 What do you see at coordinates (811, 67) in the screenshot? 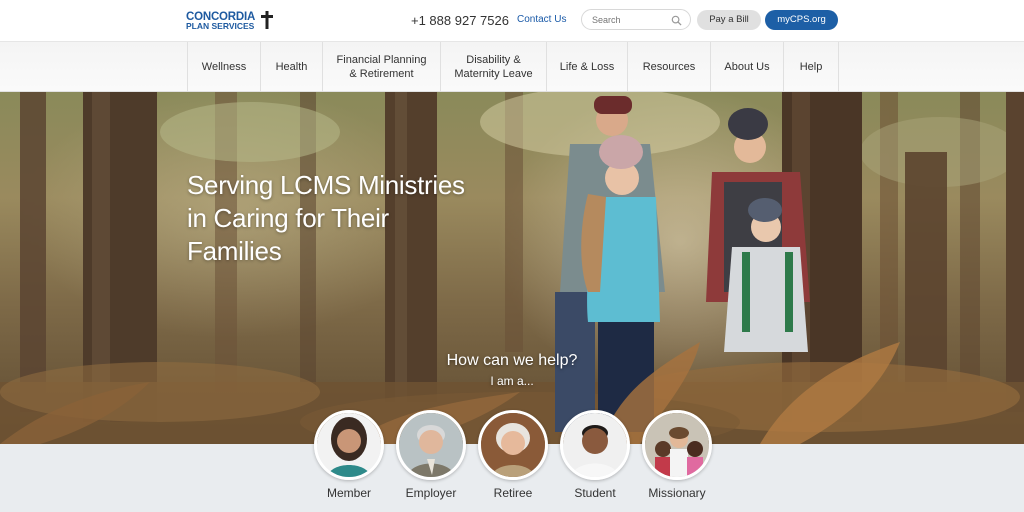
I see `nav-item-help: Help` at bounding box center [811, 67].